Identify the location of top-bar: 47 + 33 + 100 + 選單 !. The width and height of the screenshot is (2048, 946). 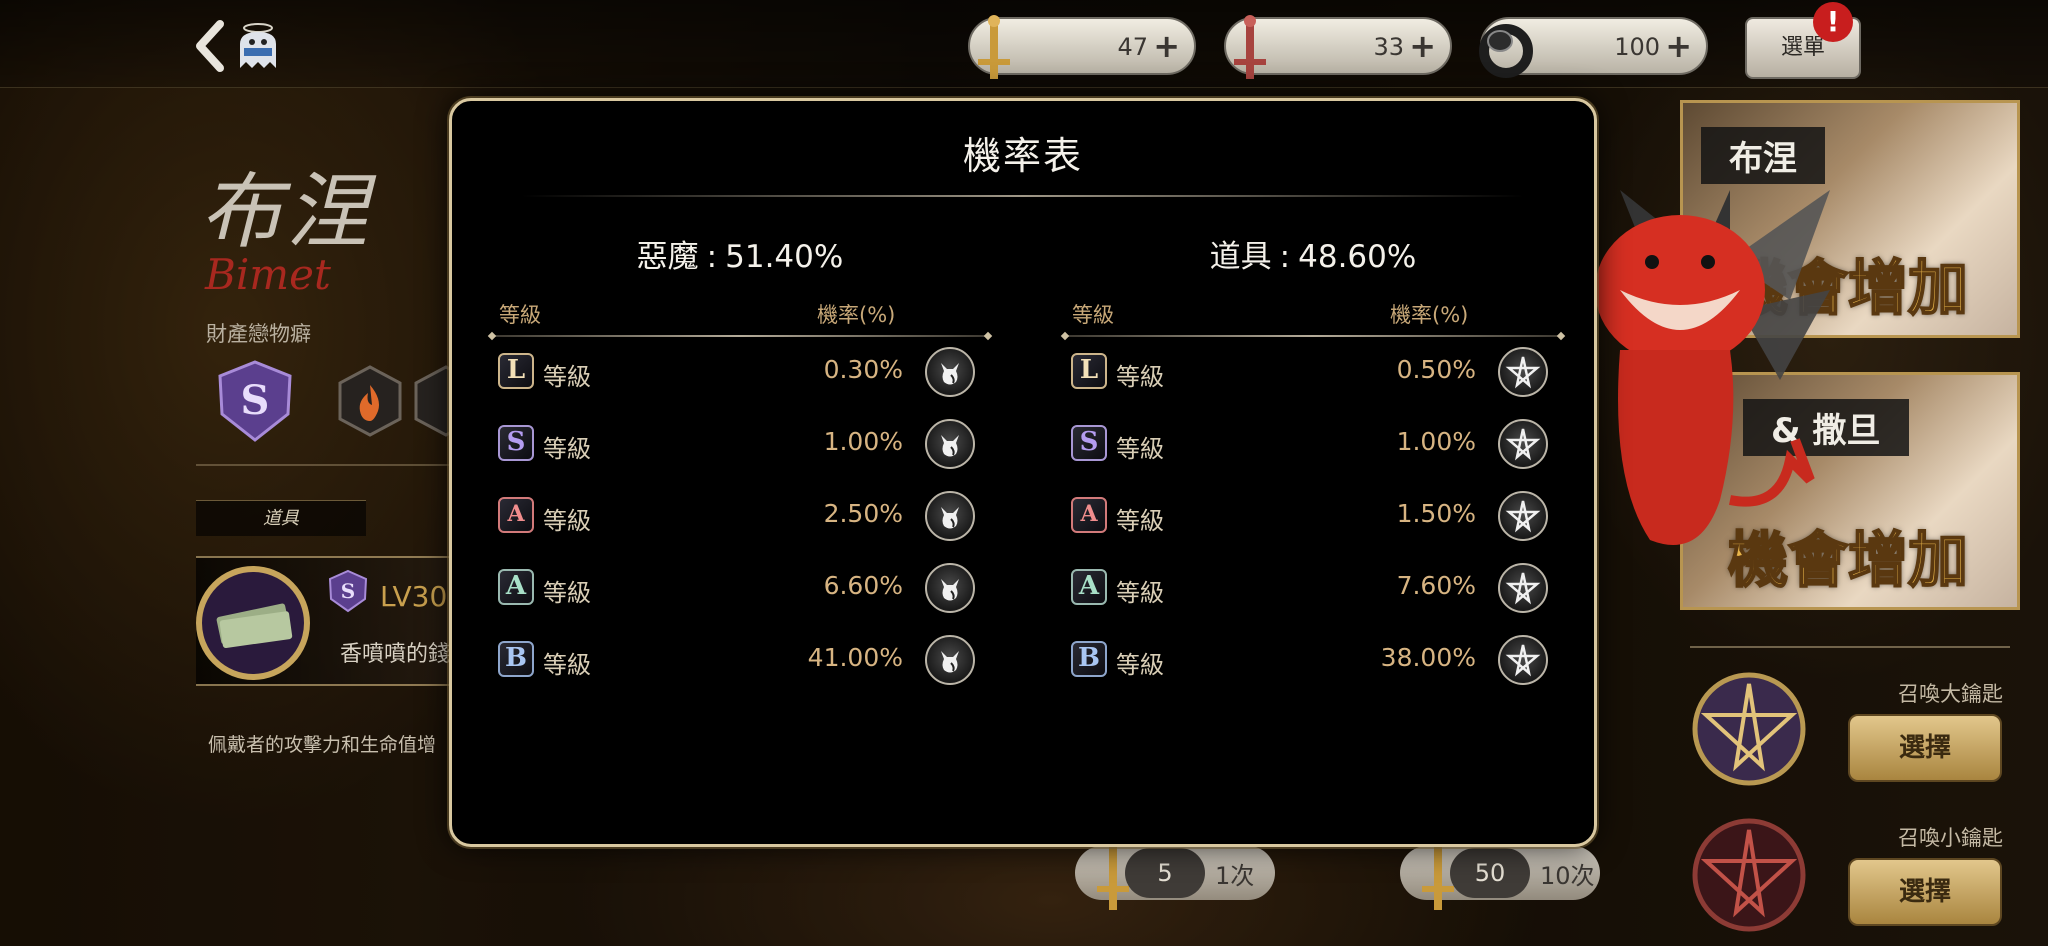
(1024, 44).